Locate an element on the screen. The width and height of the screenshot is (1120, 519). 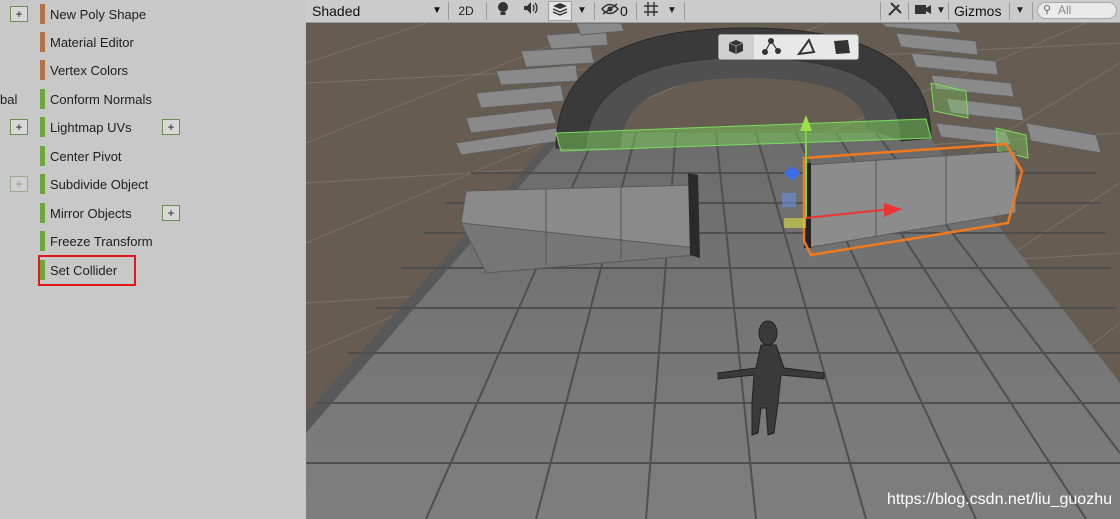
gizmos-button: Gizmos is located at coordinates (979, 11).